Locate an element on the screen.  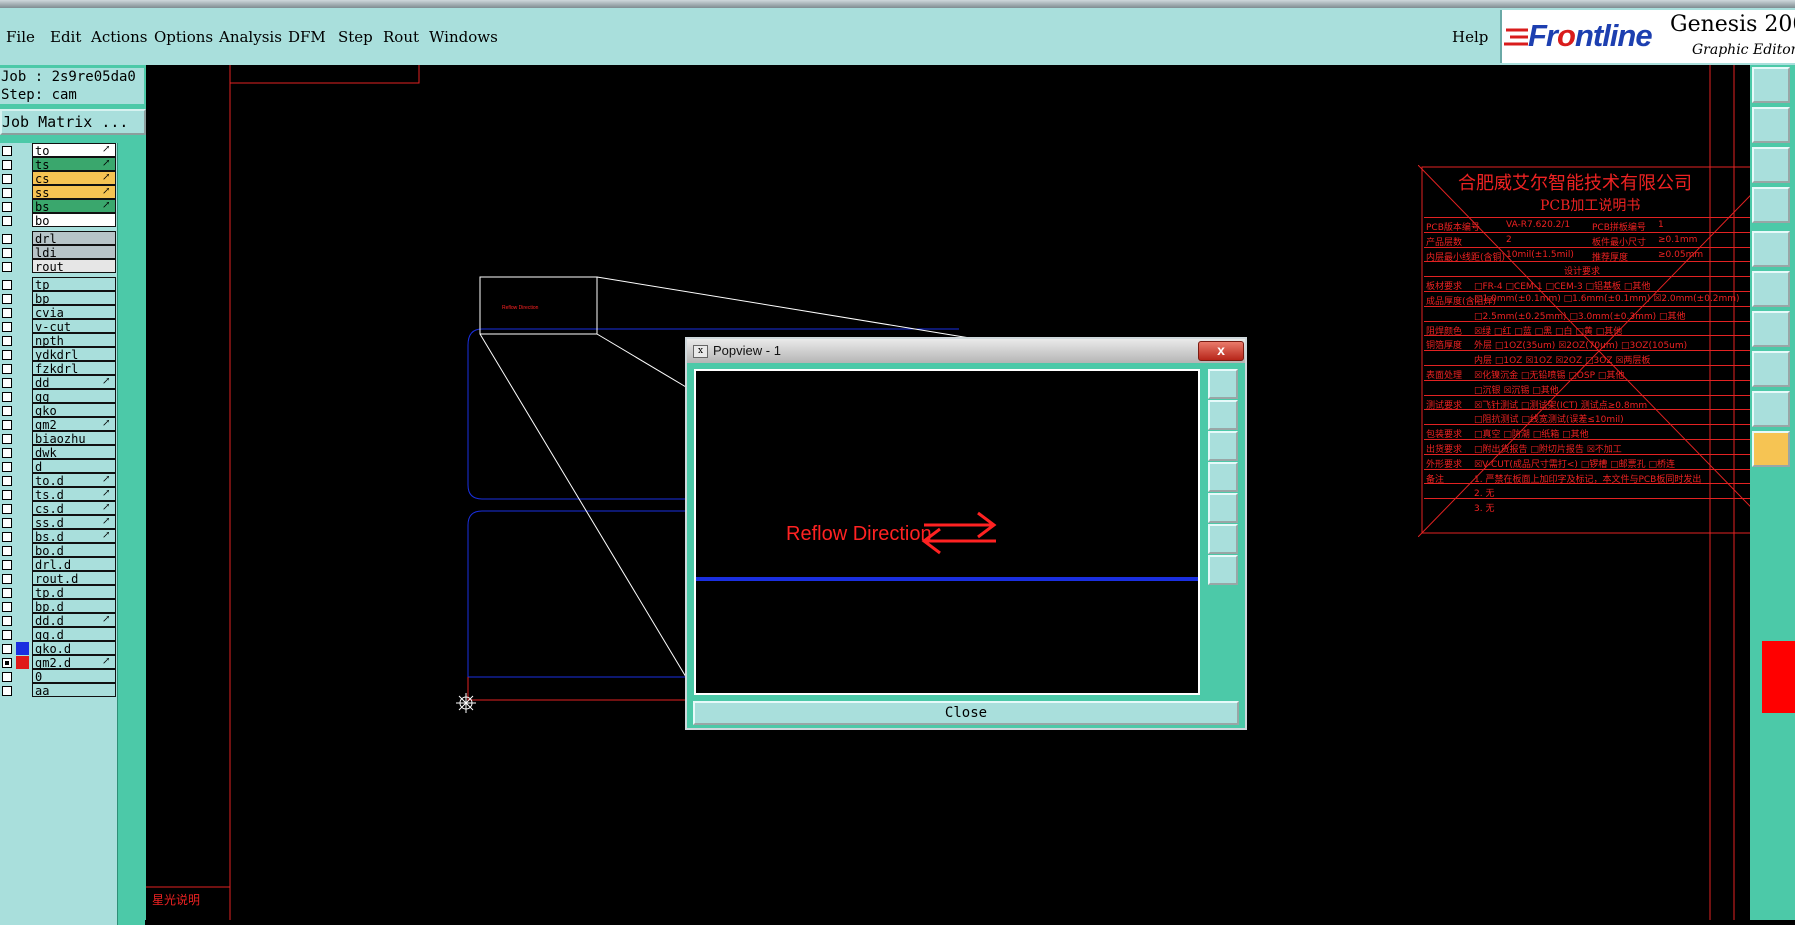
layer-name: tp.d is located at coordinates (74, 592).